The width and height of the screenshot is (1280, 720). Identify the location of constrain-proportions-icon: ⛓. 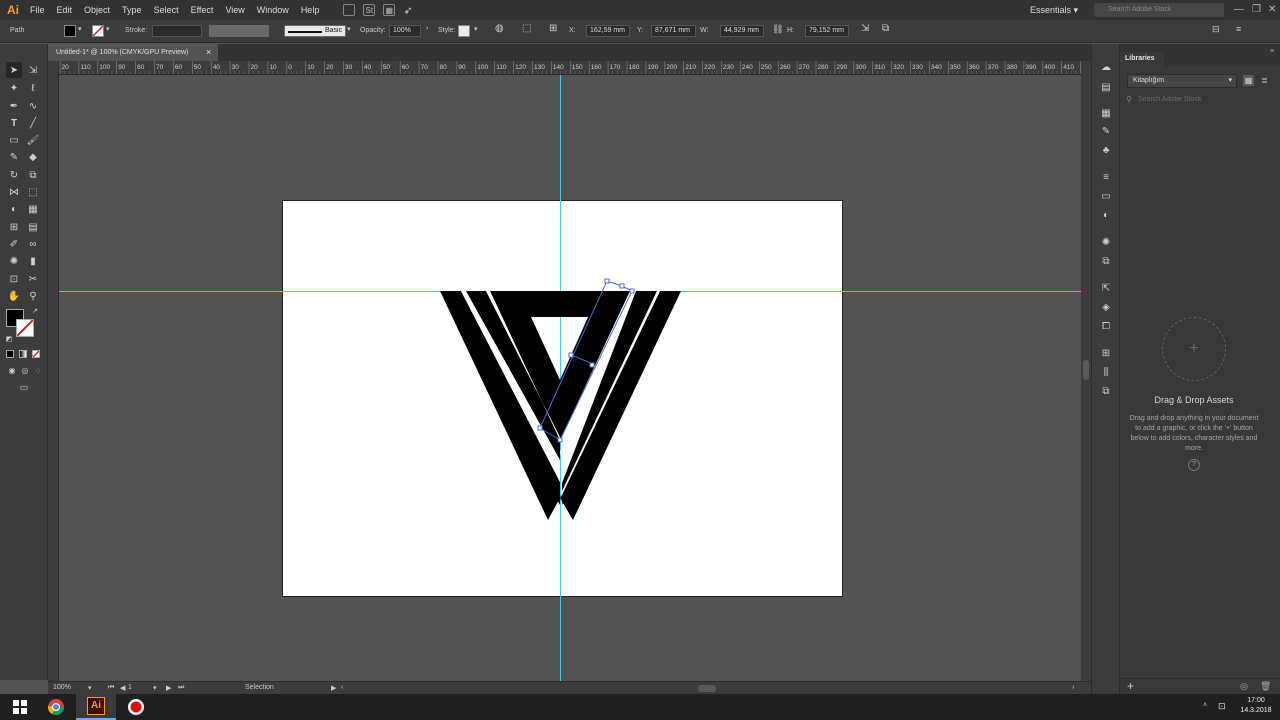
(777, 29).